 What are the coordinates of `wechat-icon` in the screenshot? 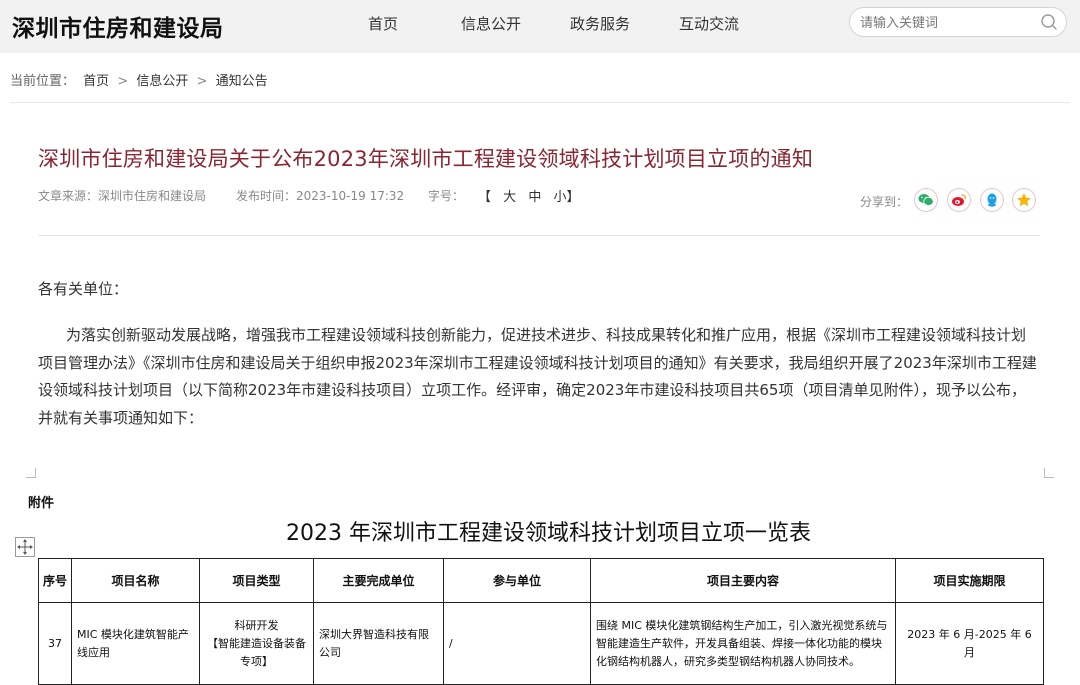 It's located at (926, 200).